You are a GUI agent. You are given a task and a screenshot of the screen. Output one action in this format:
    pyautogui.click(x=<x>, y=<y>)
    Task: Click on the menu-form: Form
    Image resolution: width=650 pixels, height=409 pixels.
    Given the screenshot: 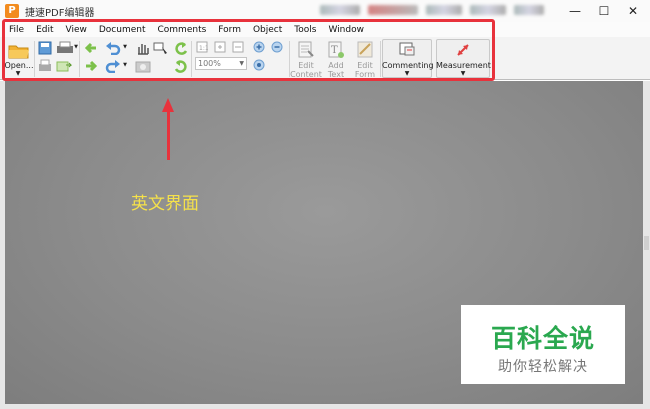 What is the action you would take?
    pyautogui.click(x=229, y=30)
    